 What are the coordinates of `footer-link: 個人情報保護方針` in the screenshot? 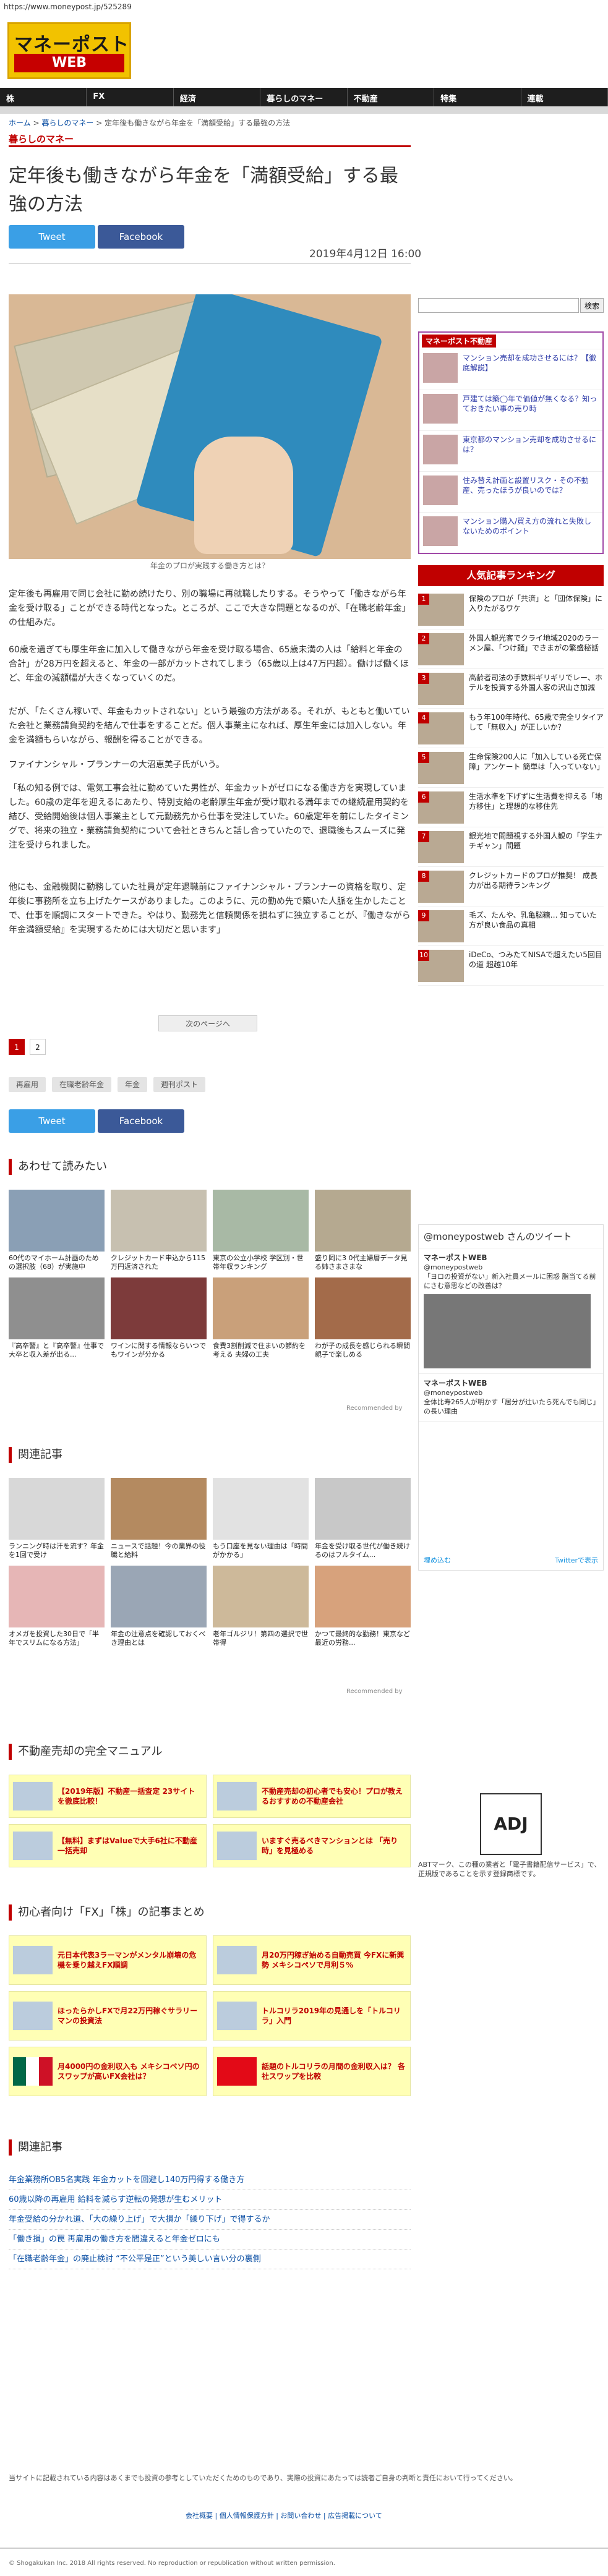 It's located at (247, 2516).